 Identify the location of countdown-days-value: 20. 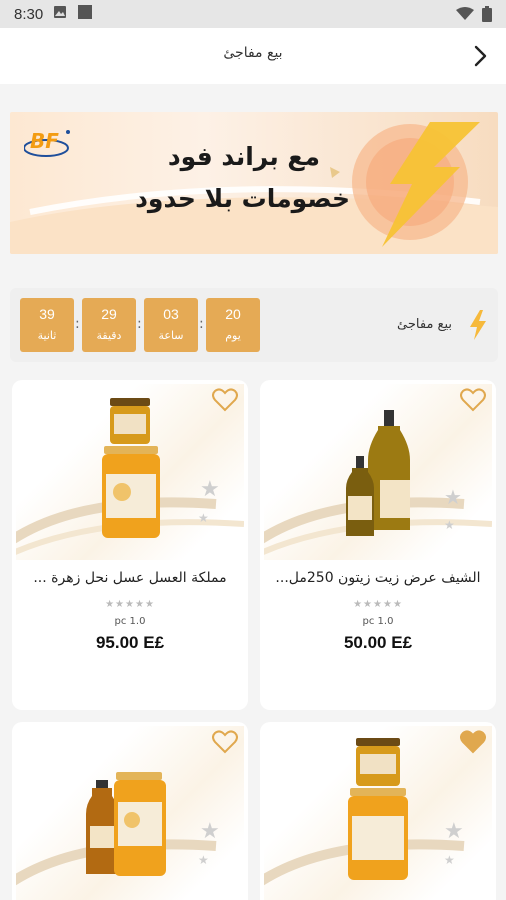
(233, 314).